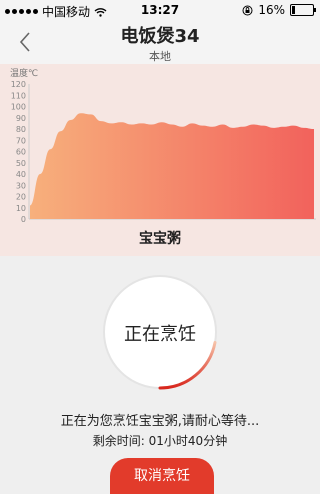 This screenshot has height=494, width=320. What do you see at coordinates (162, 476) in the screenshot?
I see `cancel-cooking-button: 取消烹饪` at bounding box center [162, 476].